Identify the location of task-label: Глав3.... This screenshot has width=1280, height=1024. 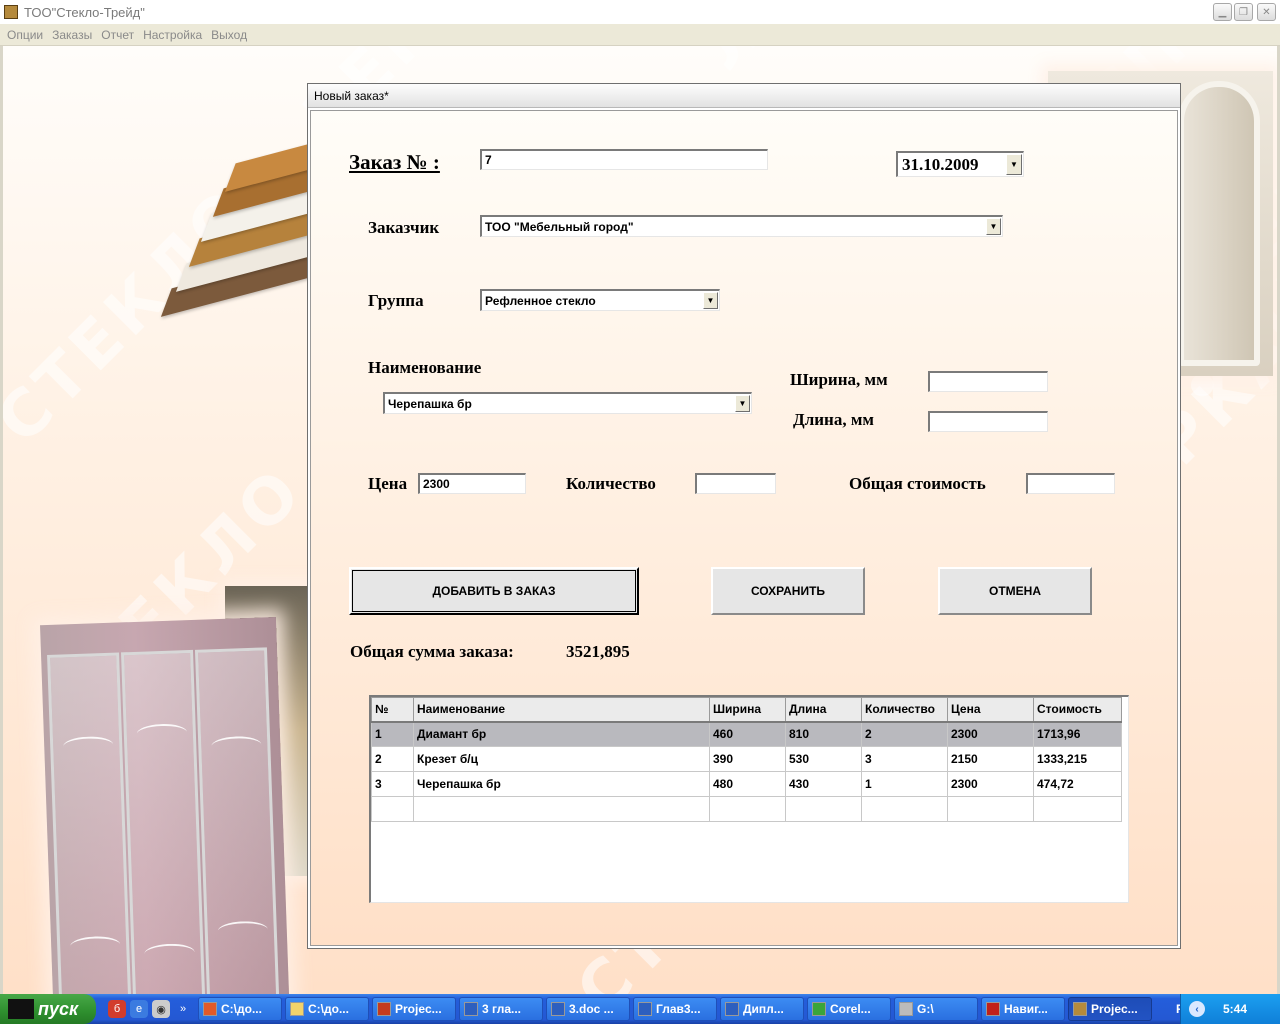
(678, 1009).